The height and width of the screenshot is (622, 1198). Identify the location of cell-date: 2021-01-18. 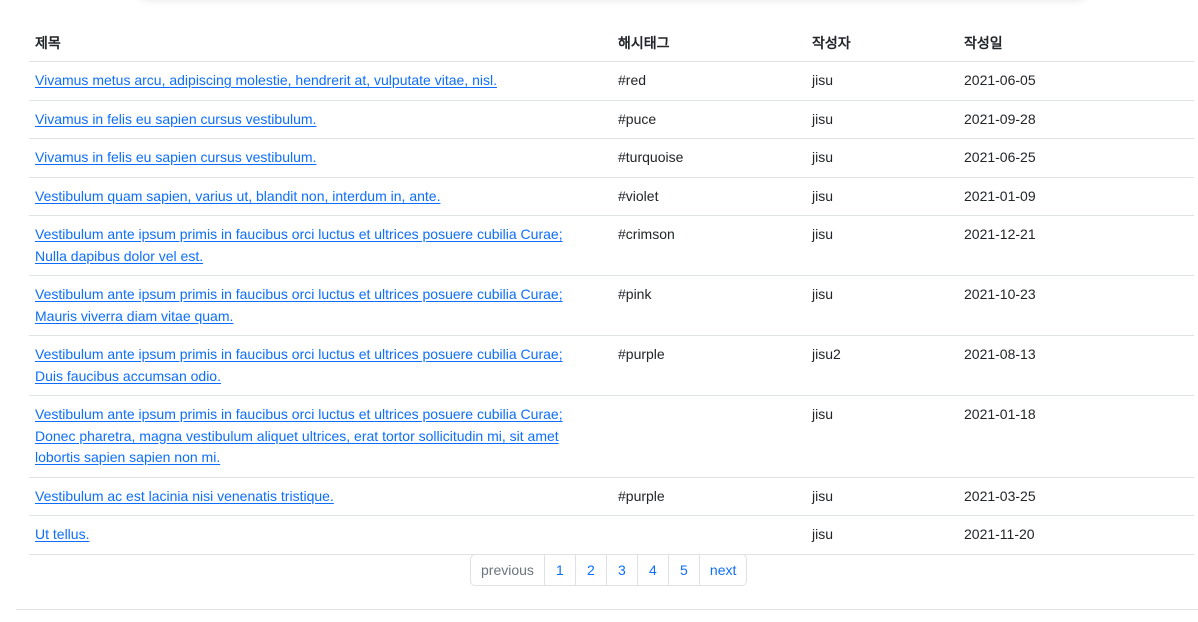
(1076, 436).